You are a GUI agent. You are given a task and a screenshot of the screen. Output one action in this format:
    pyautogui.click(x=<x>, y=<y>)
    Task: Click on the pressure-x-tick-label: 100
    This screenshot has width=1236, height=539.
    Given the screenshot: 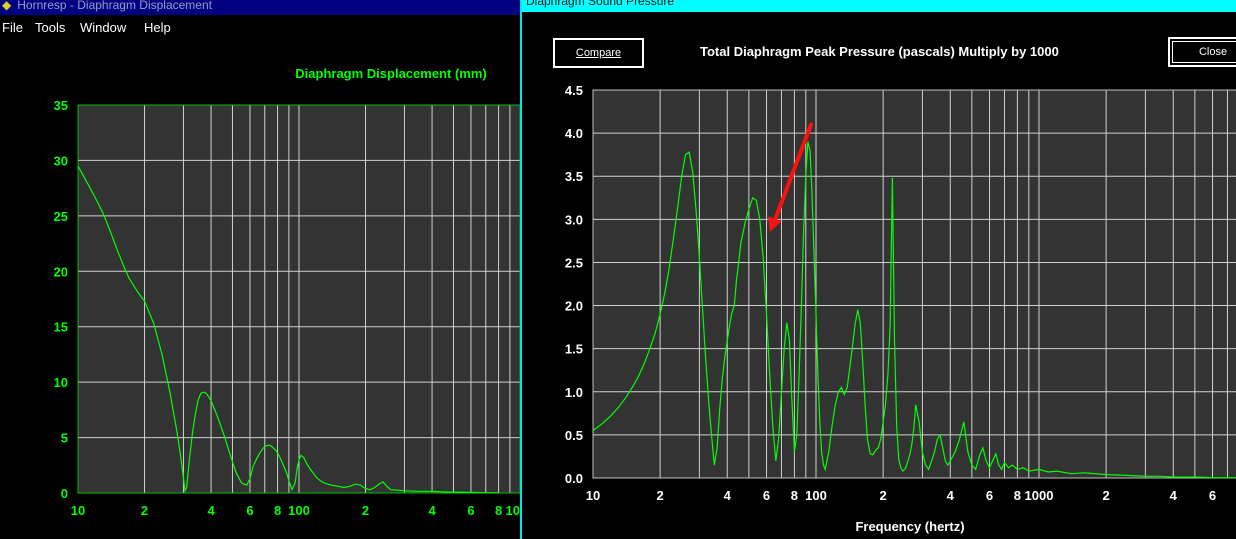 What is the action you would take?
    pyautogui.click(x=816, y=495)
    